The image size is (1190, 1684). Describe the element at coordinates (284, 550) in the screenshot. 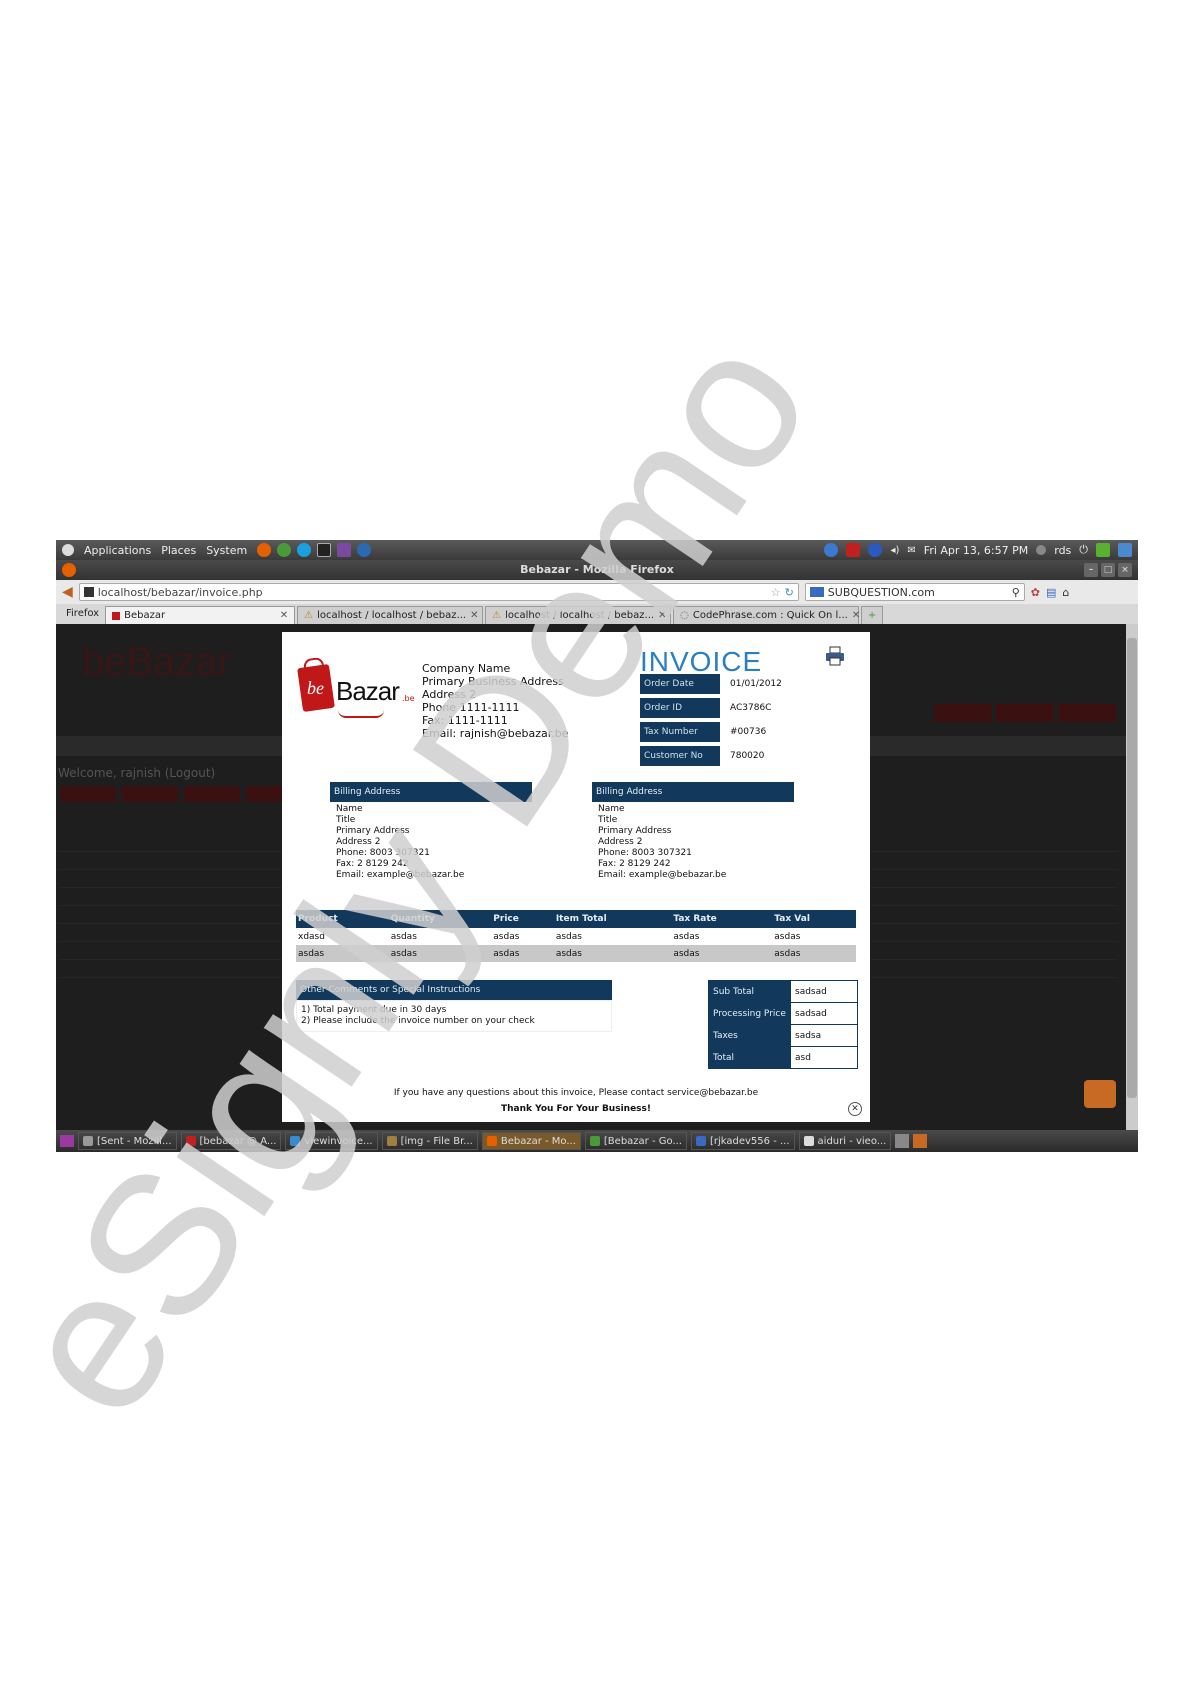

I see `chrome-launcher-icon` at that location.